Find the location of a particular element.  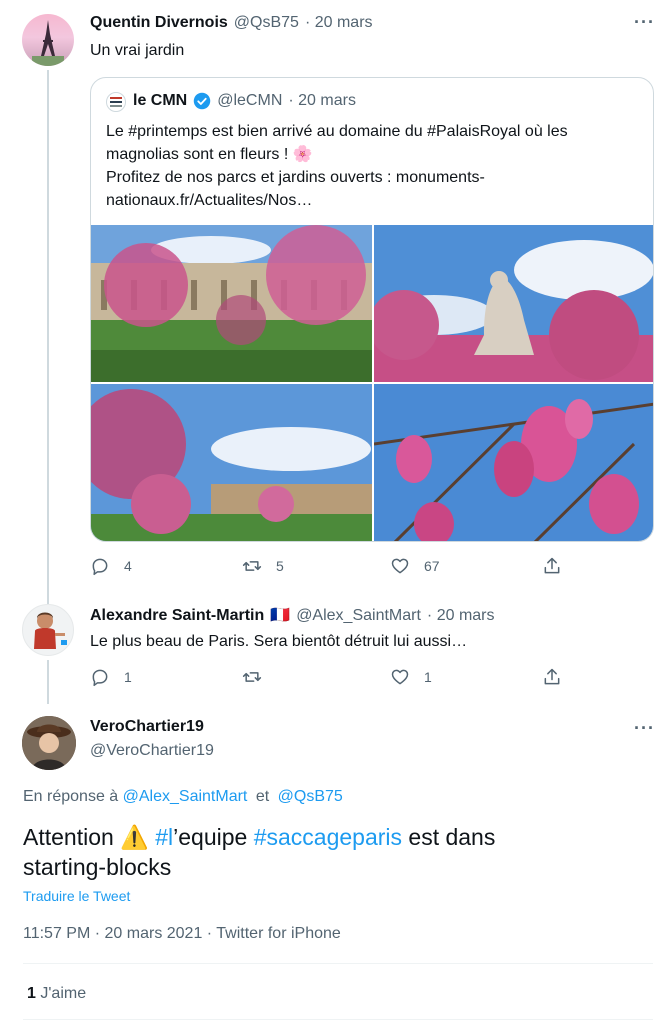

likes-summary: 1 J'aime is located at coordinates (56, 994).